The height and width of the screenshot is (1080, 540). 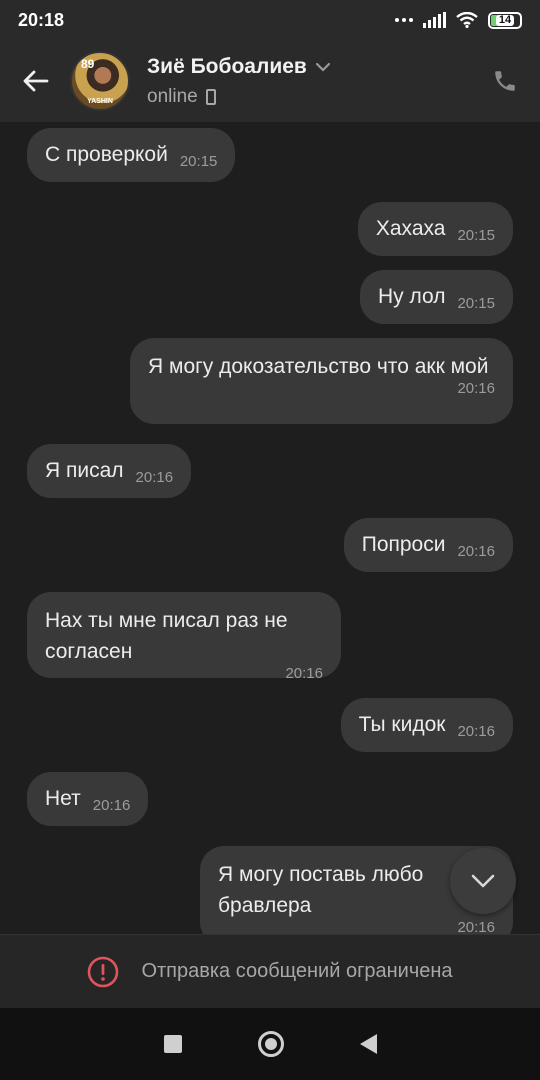 I want to click on phone-icon, so click(x=505, y=81).